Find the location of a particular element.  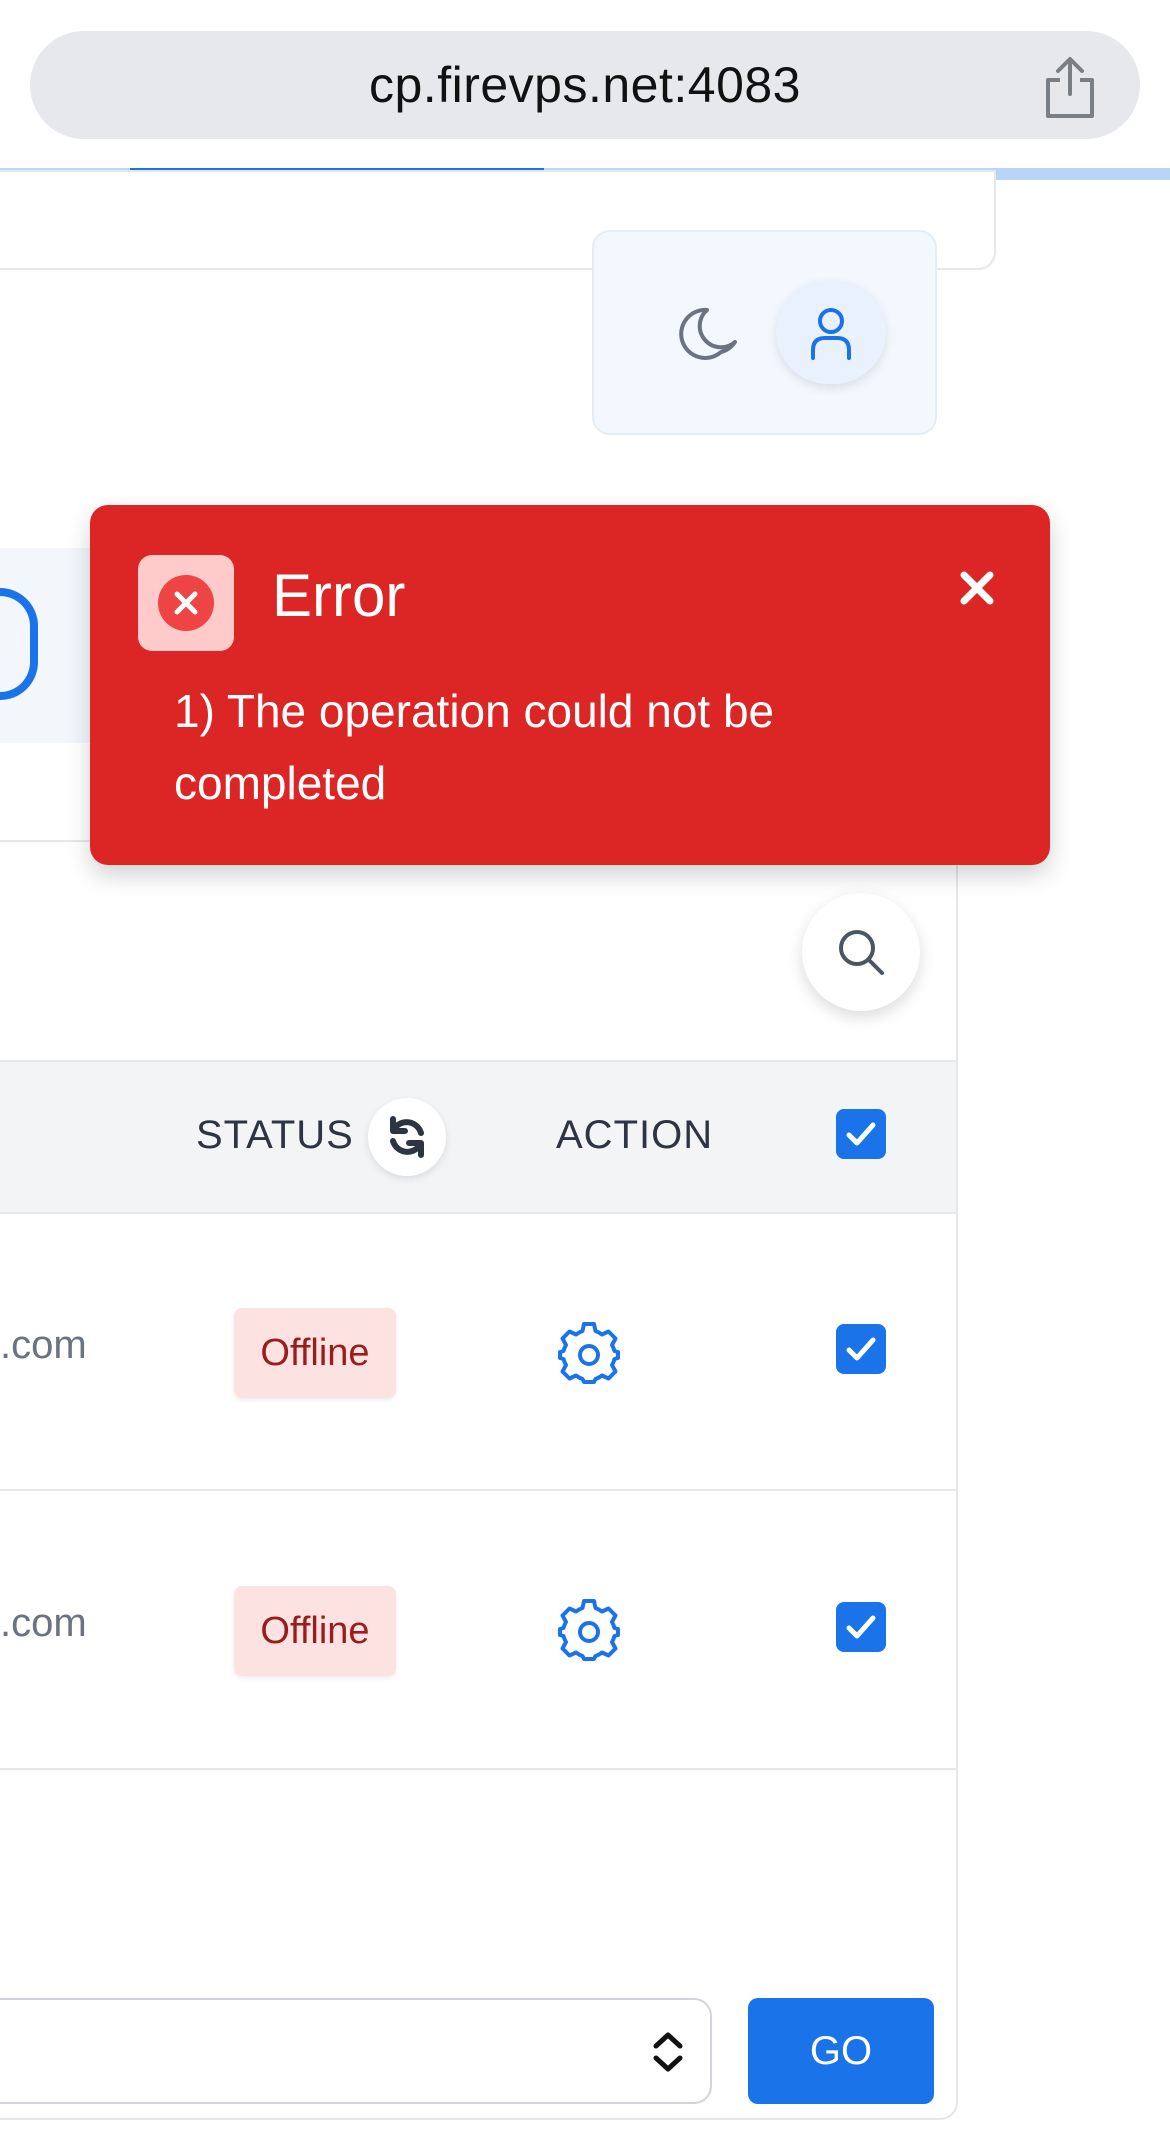

user-menu-button is located at coordinates (831, 332).